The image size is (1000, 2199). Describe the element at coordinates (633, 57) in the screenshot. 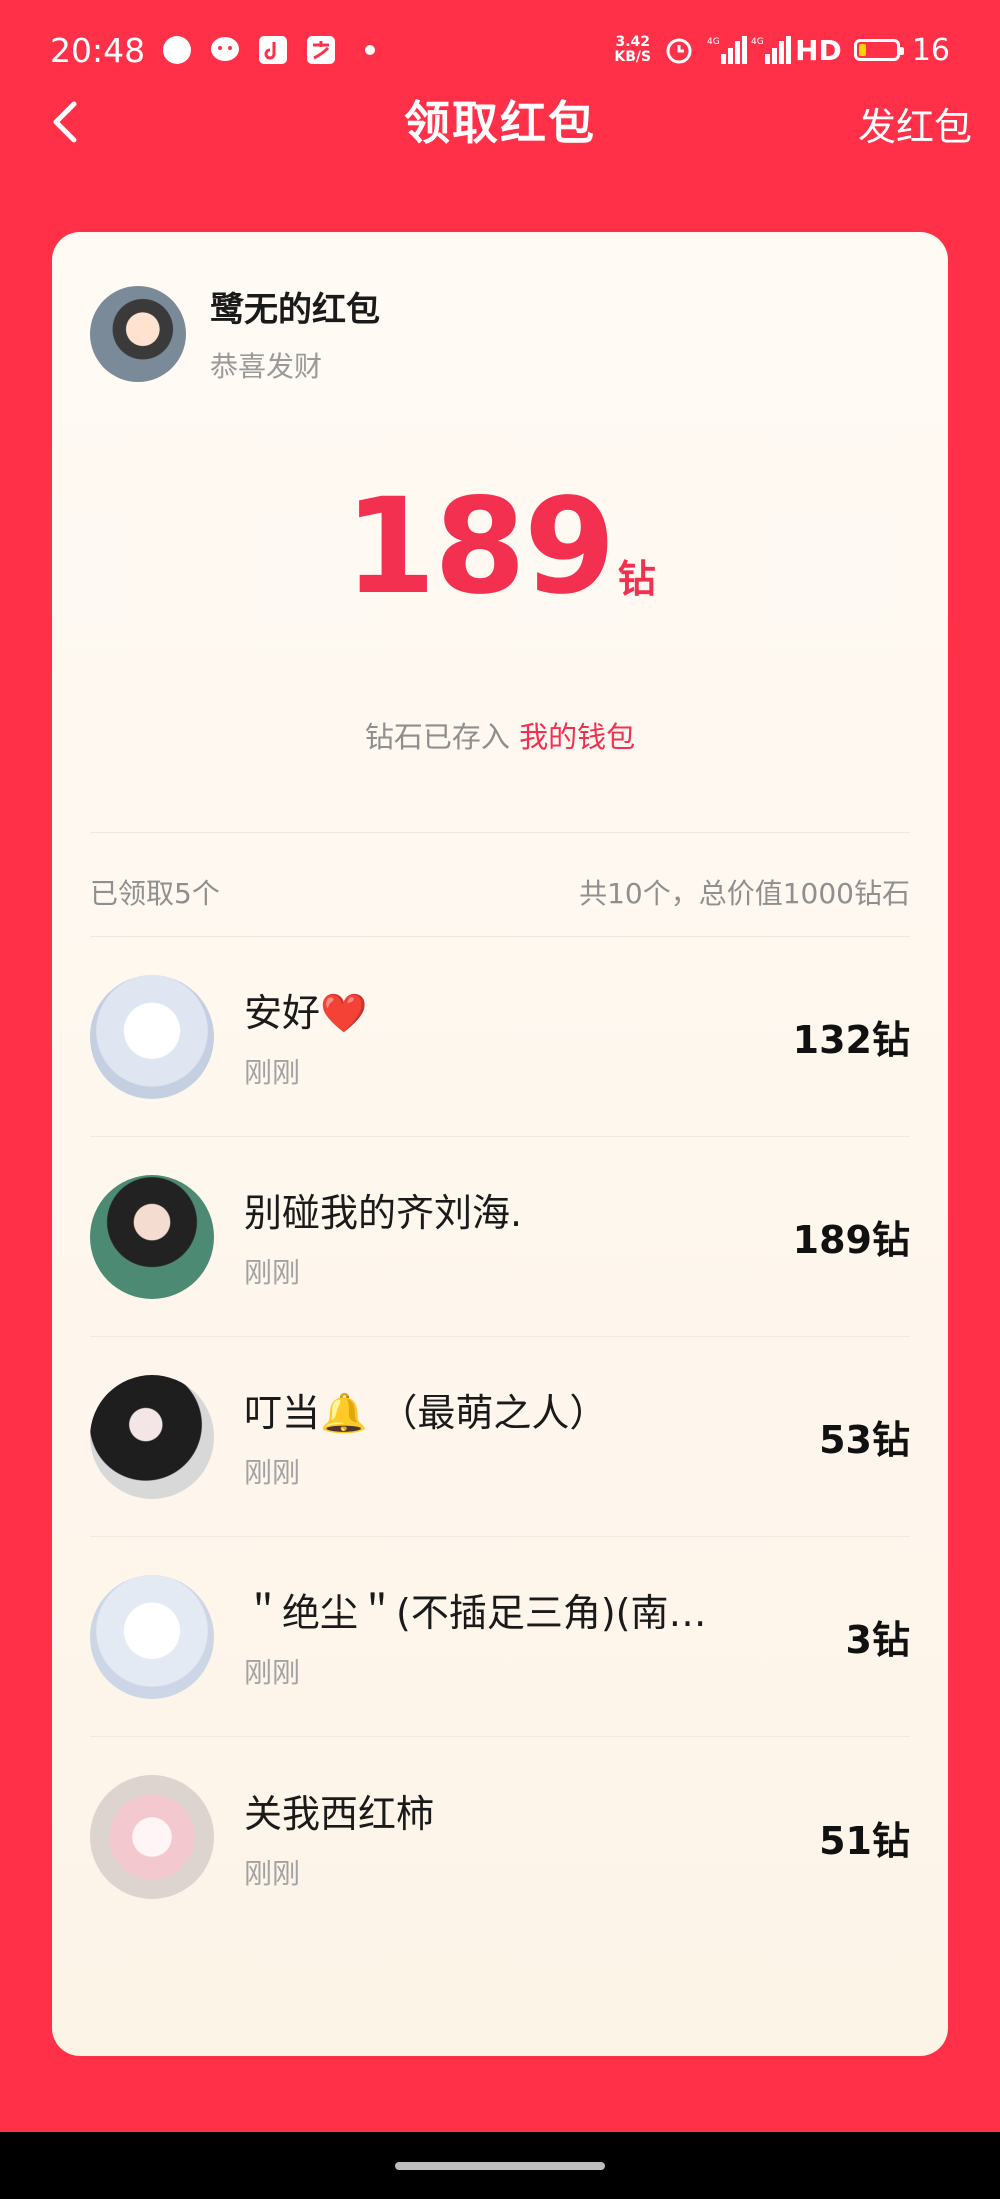

I see `net-speed-unit: KB/S` at that location.